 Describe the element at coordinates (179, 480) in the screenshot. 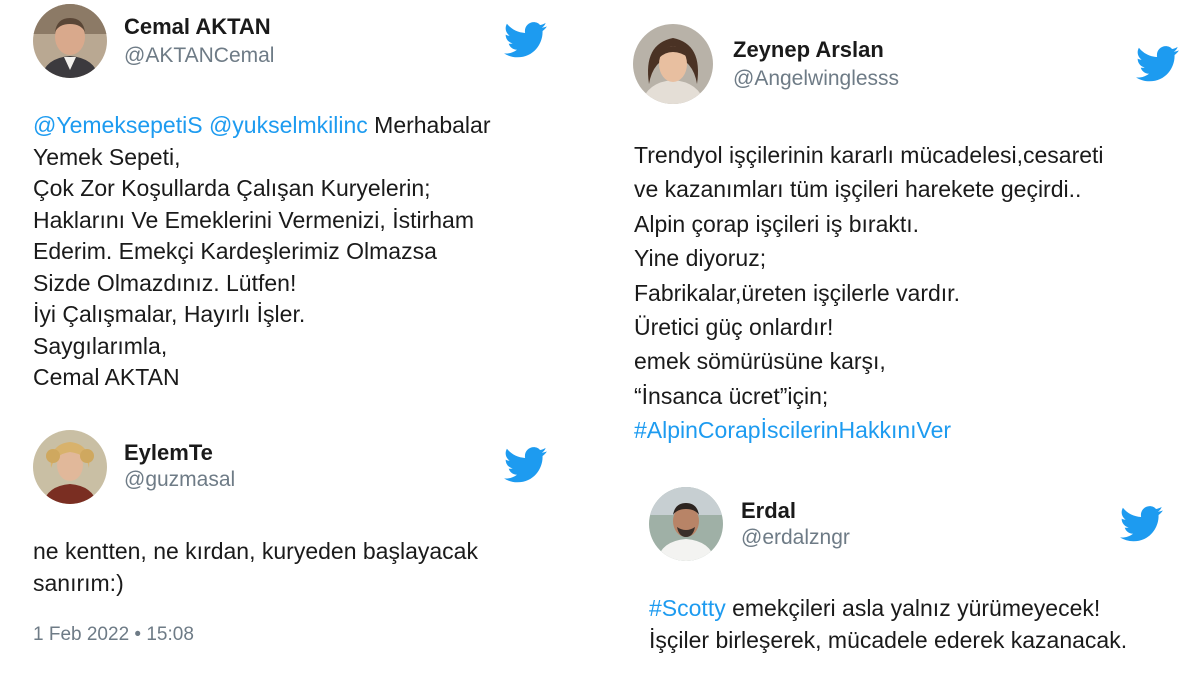

I see `user-handle: @guzmasal` at that location.